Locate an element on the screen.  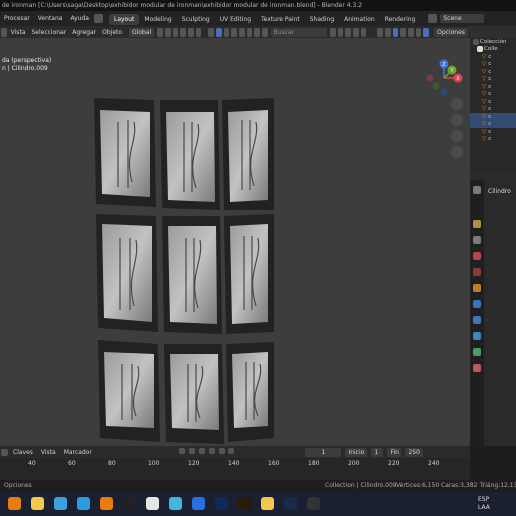
pivot-icon is located at coordinates (160, 32).